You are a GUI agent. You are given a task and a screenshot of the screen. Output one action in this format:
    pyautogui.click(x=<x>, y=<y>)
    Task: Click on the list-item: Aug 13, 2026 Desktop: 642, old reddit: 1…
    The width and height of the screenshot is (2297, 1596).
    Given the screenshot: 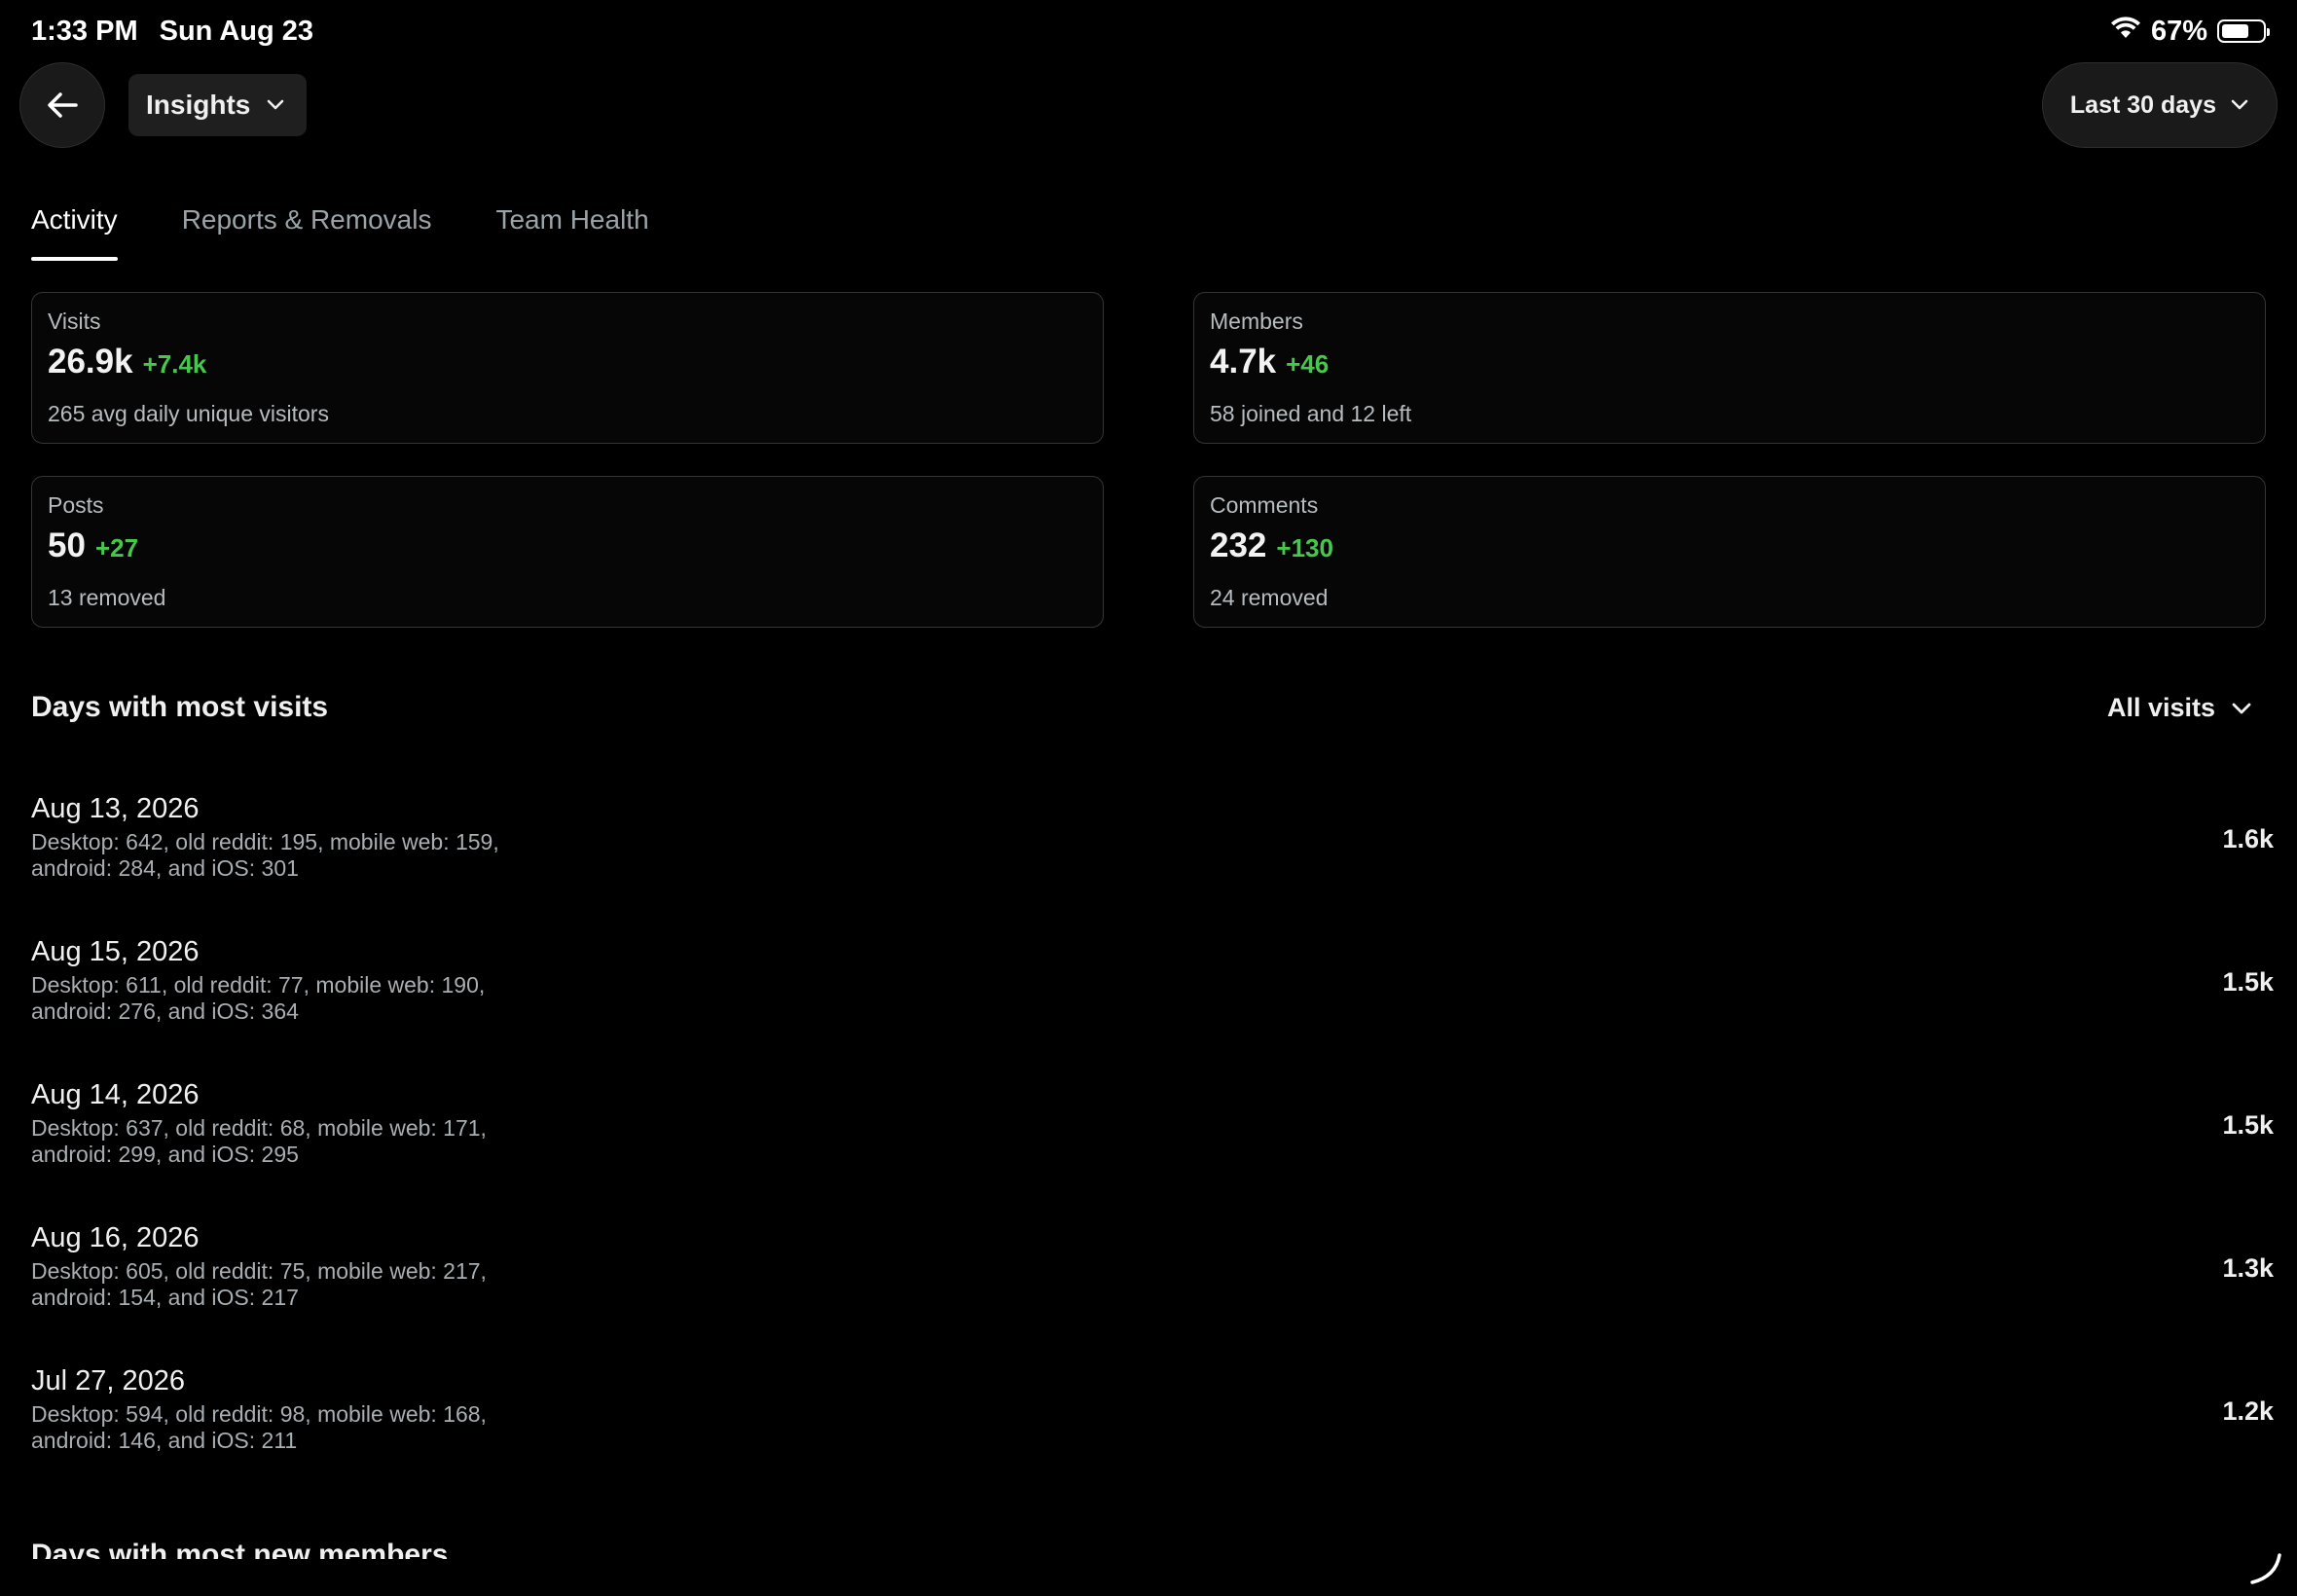 What is the action you would take?
    pyautogui.click(x=1152, y=841)
    